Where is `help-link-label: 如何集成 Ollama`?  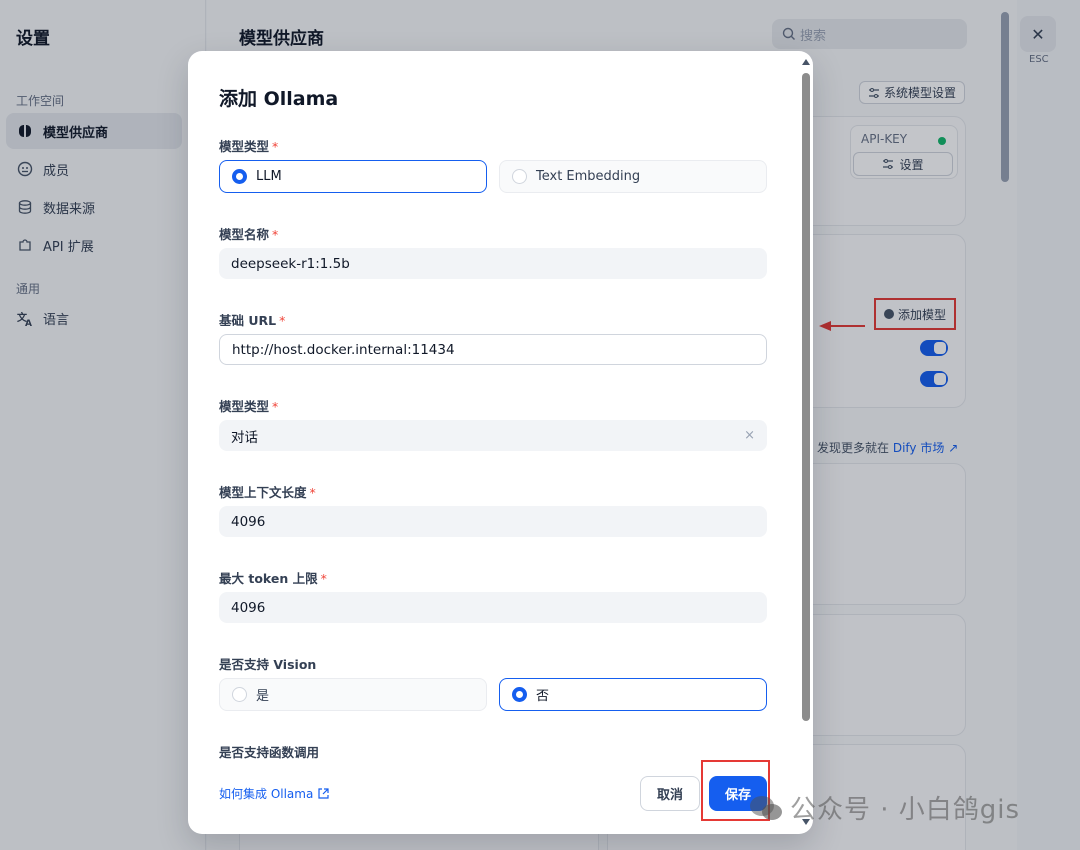
help-link-label: 如何集成 Ollama is located at coordinates (266, 794).